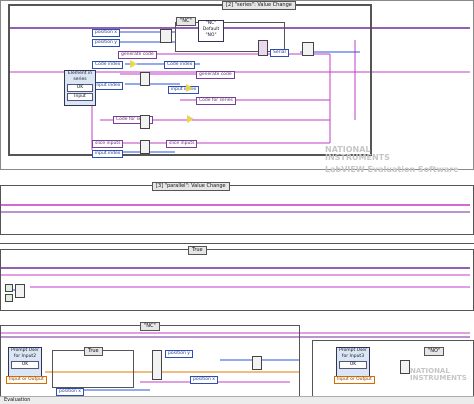 The height and width of the screenshot is (404, 474). I want to click on control-input-index-2: input index, so click(108, 154).